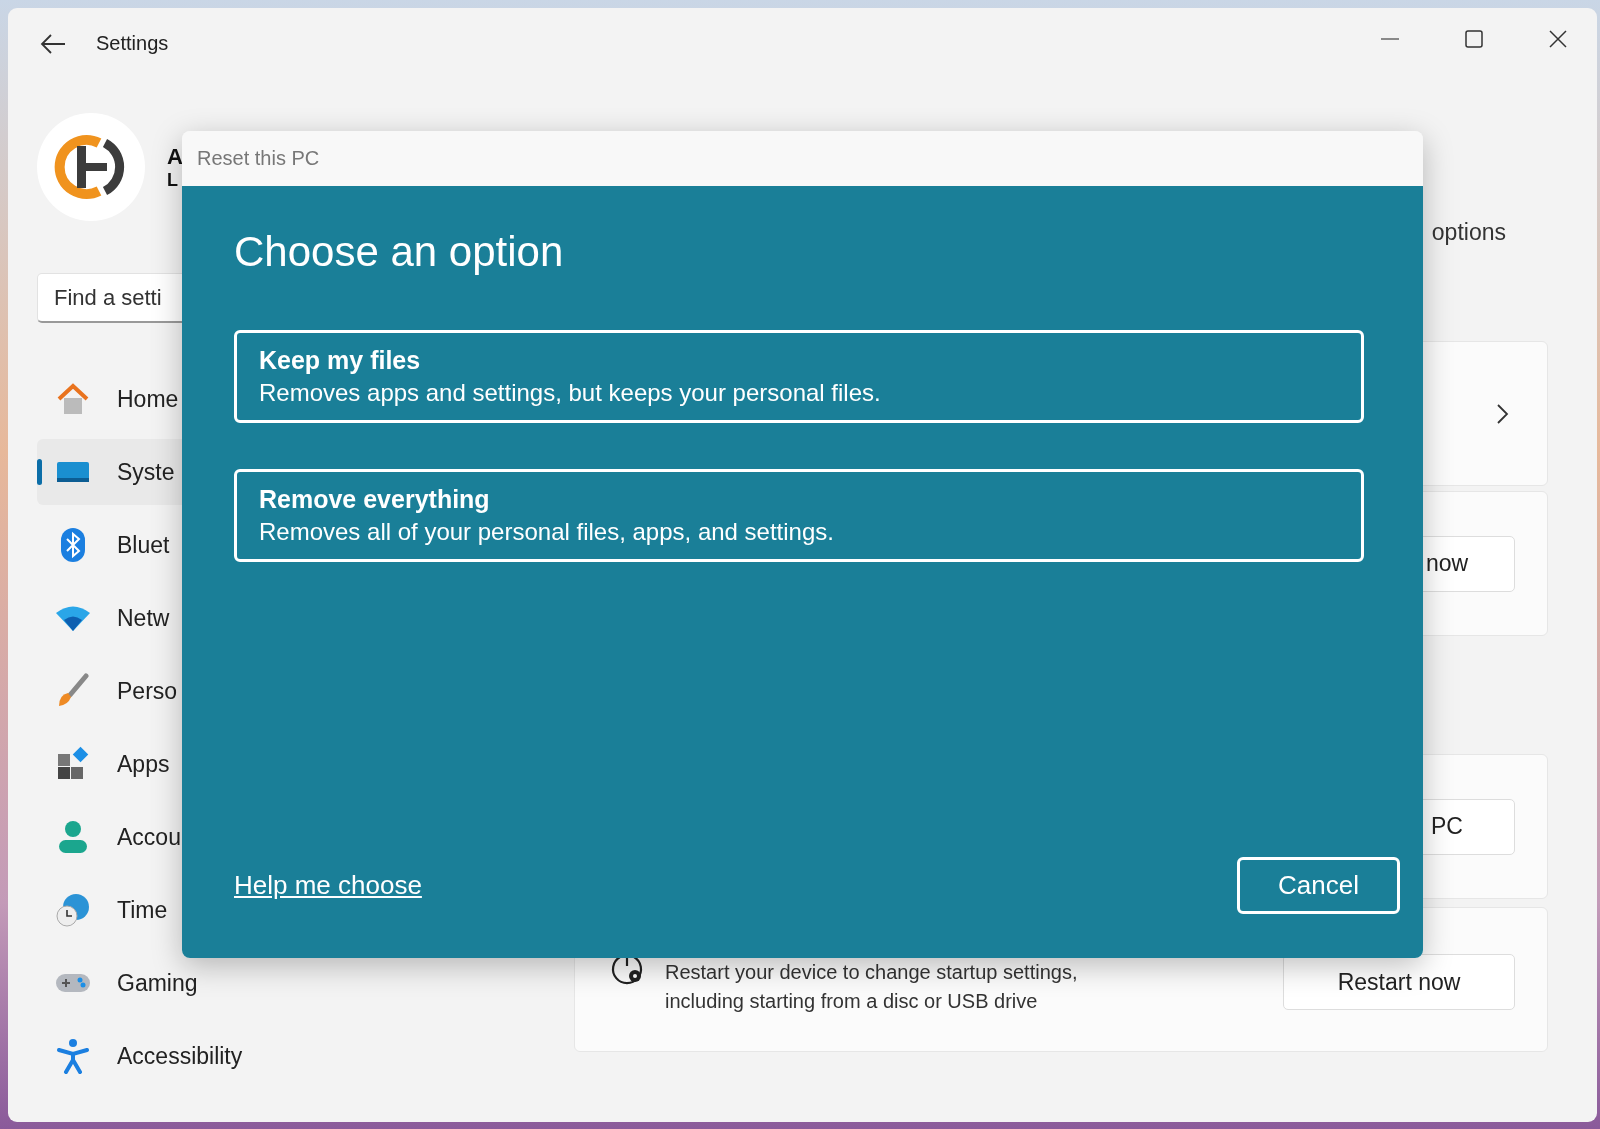 The width and height of the screenshot is (1600, 1129). Describe the element at coordinates (399, 252) in the screenshot. I see `dialog-heading: Choose an option` at that location.